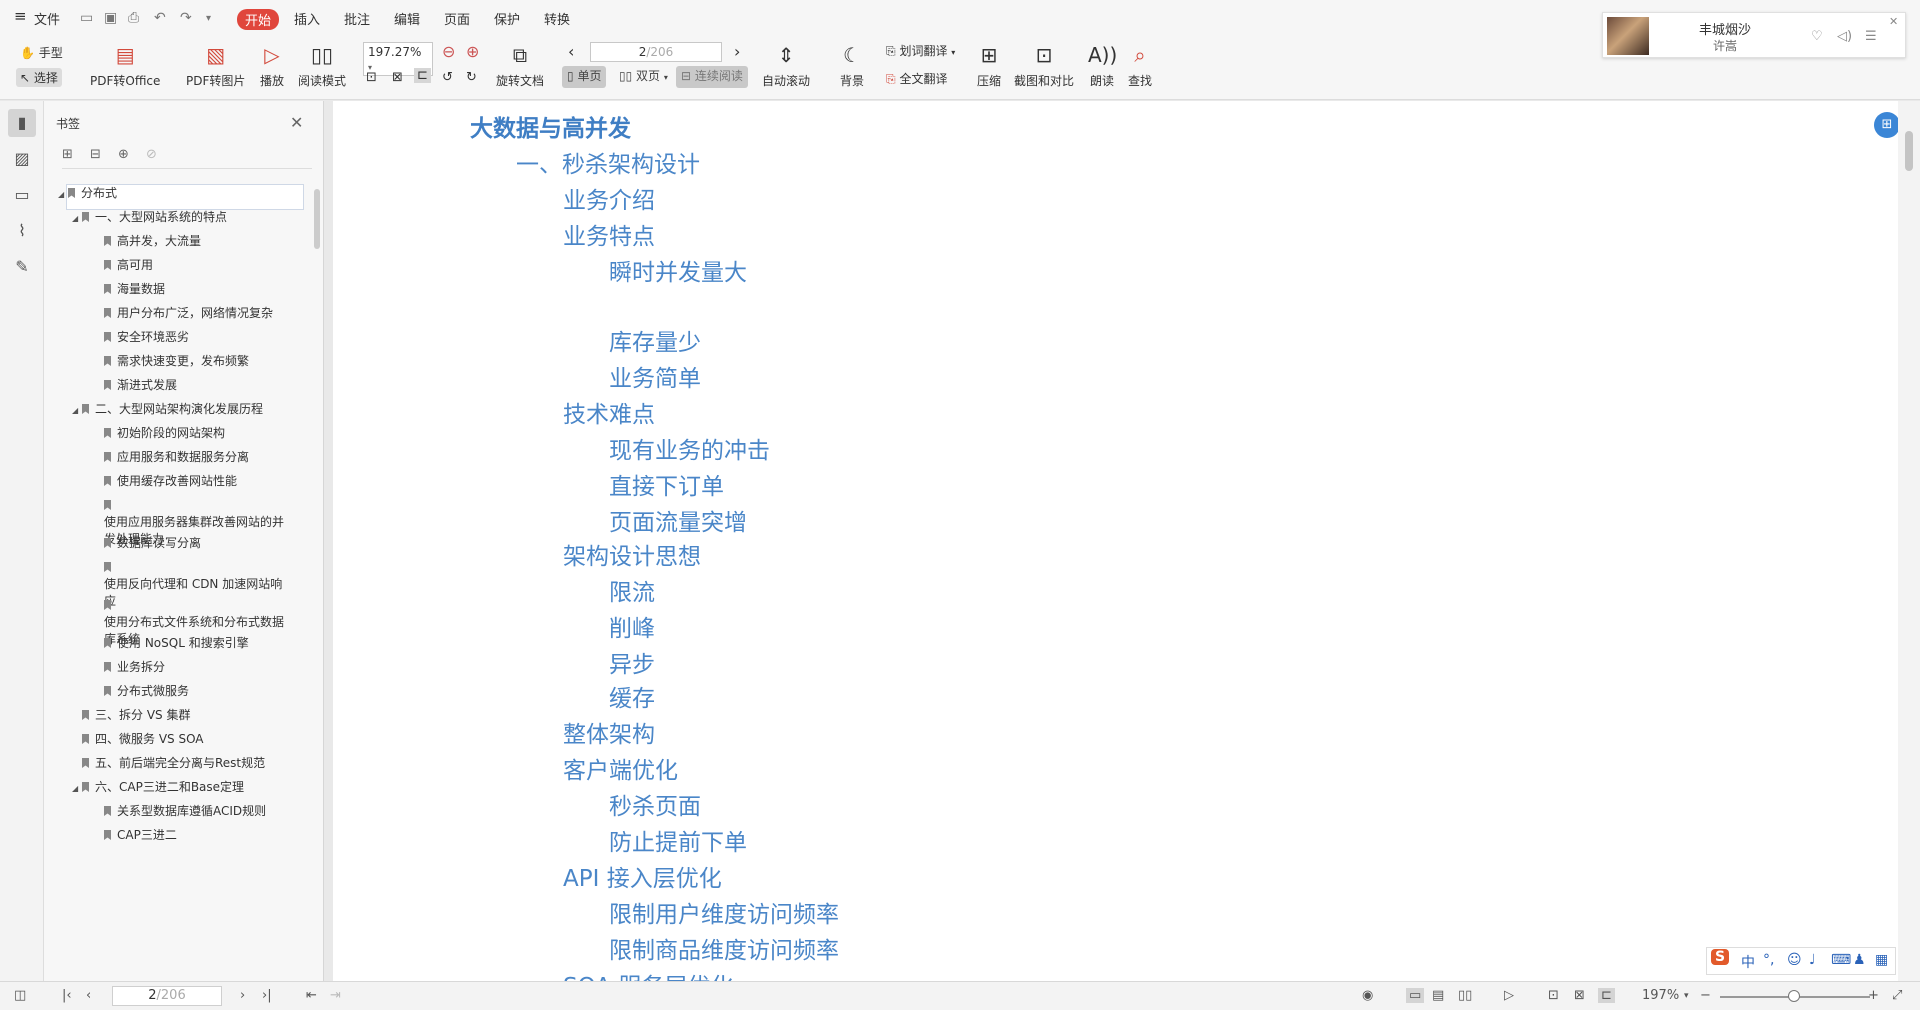  Describe the element at coordinates (176, 457) in the screenshot. I see `bookmark-item: 应用服务和数据服务分离` at that location.